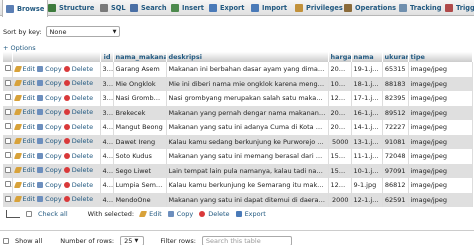 This screenshot has width=474, height=245. I want to click on check-all-checkbox, so click(29, 214).